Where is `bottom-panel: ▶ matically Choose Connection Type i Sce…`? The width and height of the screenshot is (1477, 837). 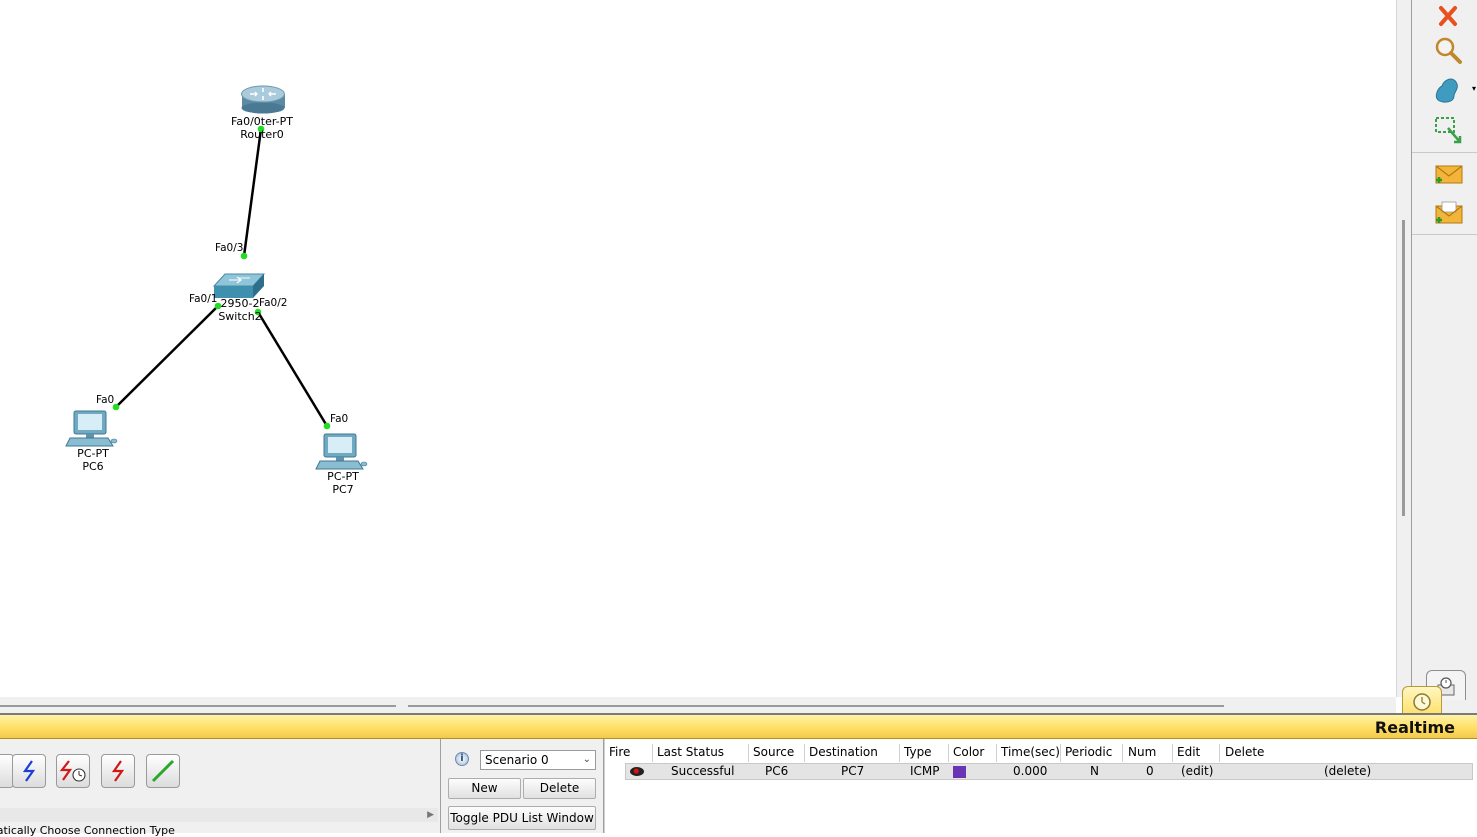 bottom-panel: ▶ matically Choose Connection Type i Sce… is located at coordinates (738, 788).